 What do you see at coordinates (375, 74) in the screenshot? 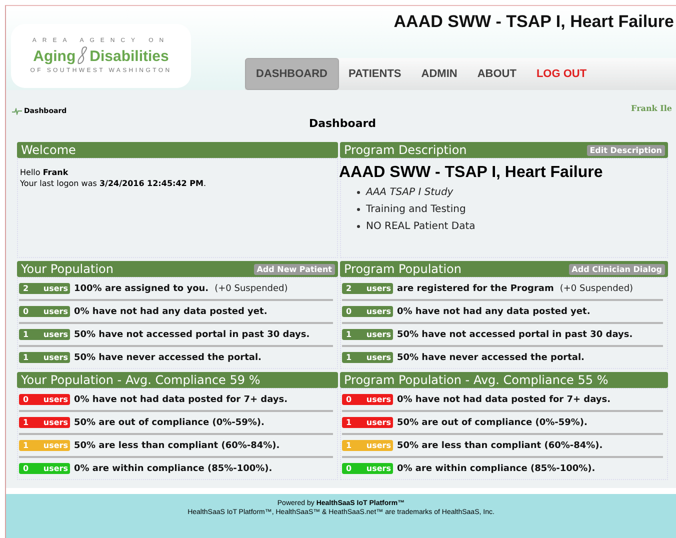
I see `nav-tab: PATIENTS` at bounding box center [375, 74].